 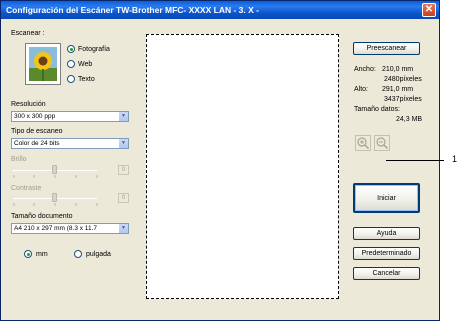 What do you see at coordinates (71, 49) in the screenshot?
I see `radio-photo` at bounding box center [71, 49].